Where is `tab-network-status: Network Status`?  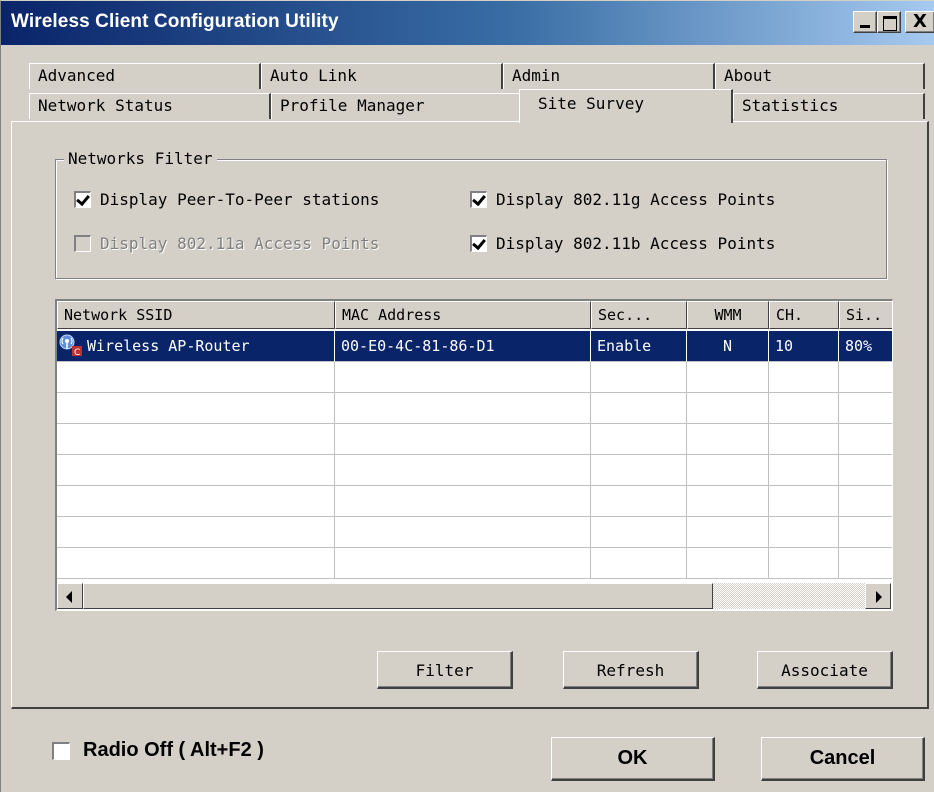
tab-network-status: Network Status is located at coordinates (150, 106).